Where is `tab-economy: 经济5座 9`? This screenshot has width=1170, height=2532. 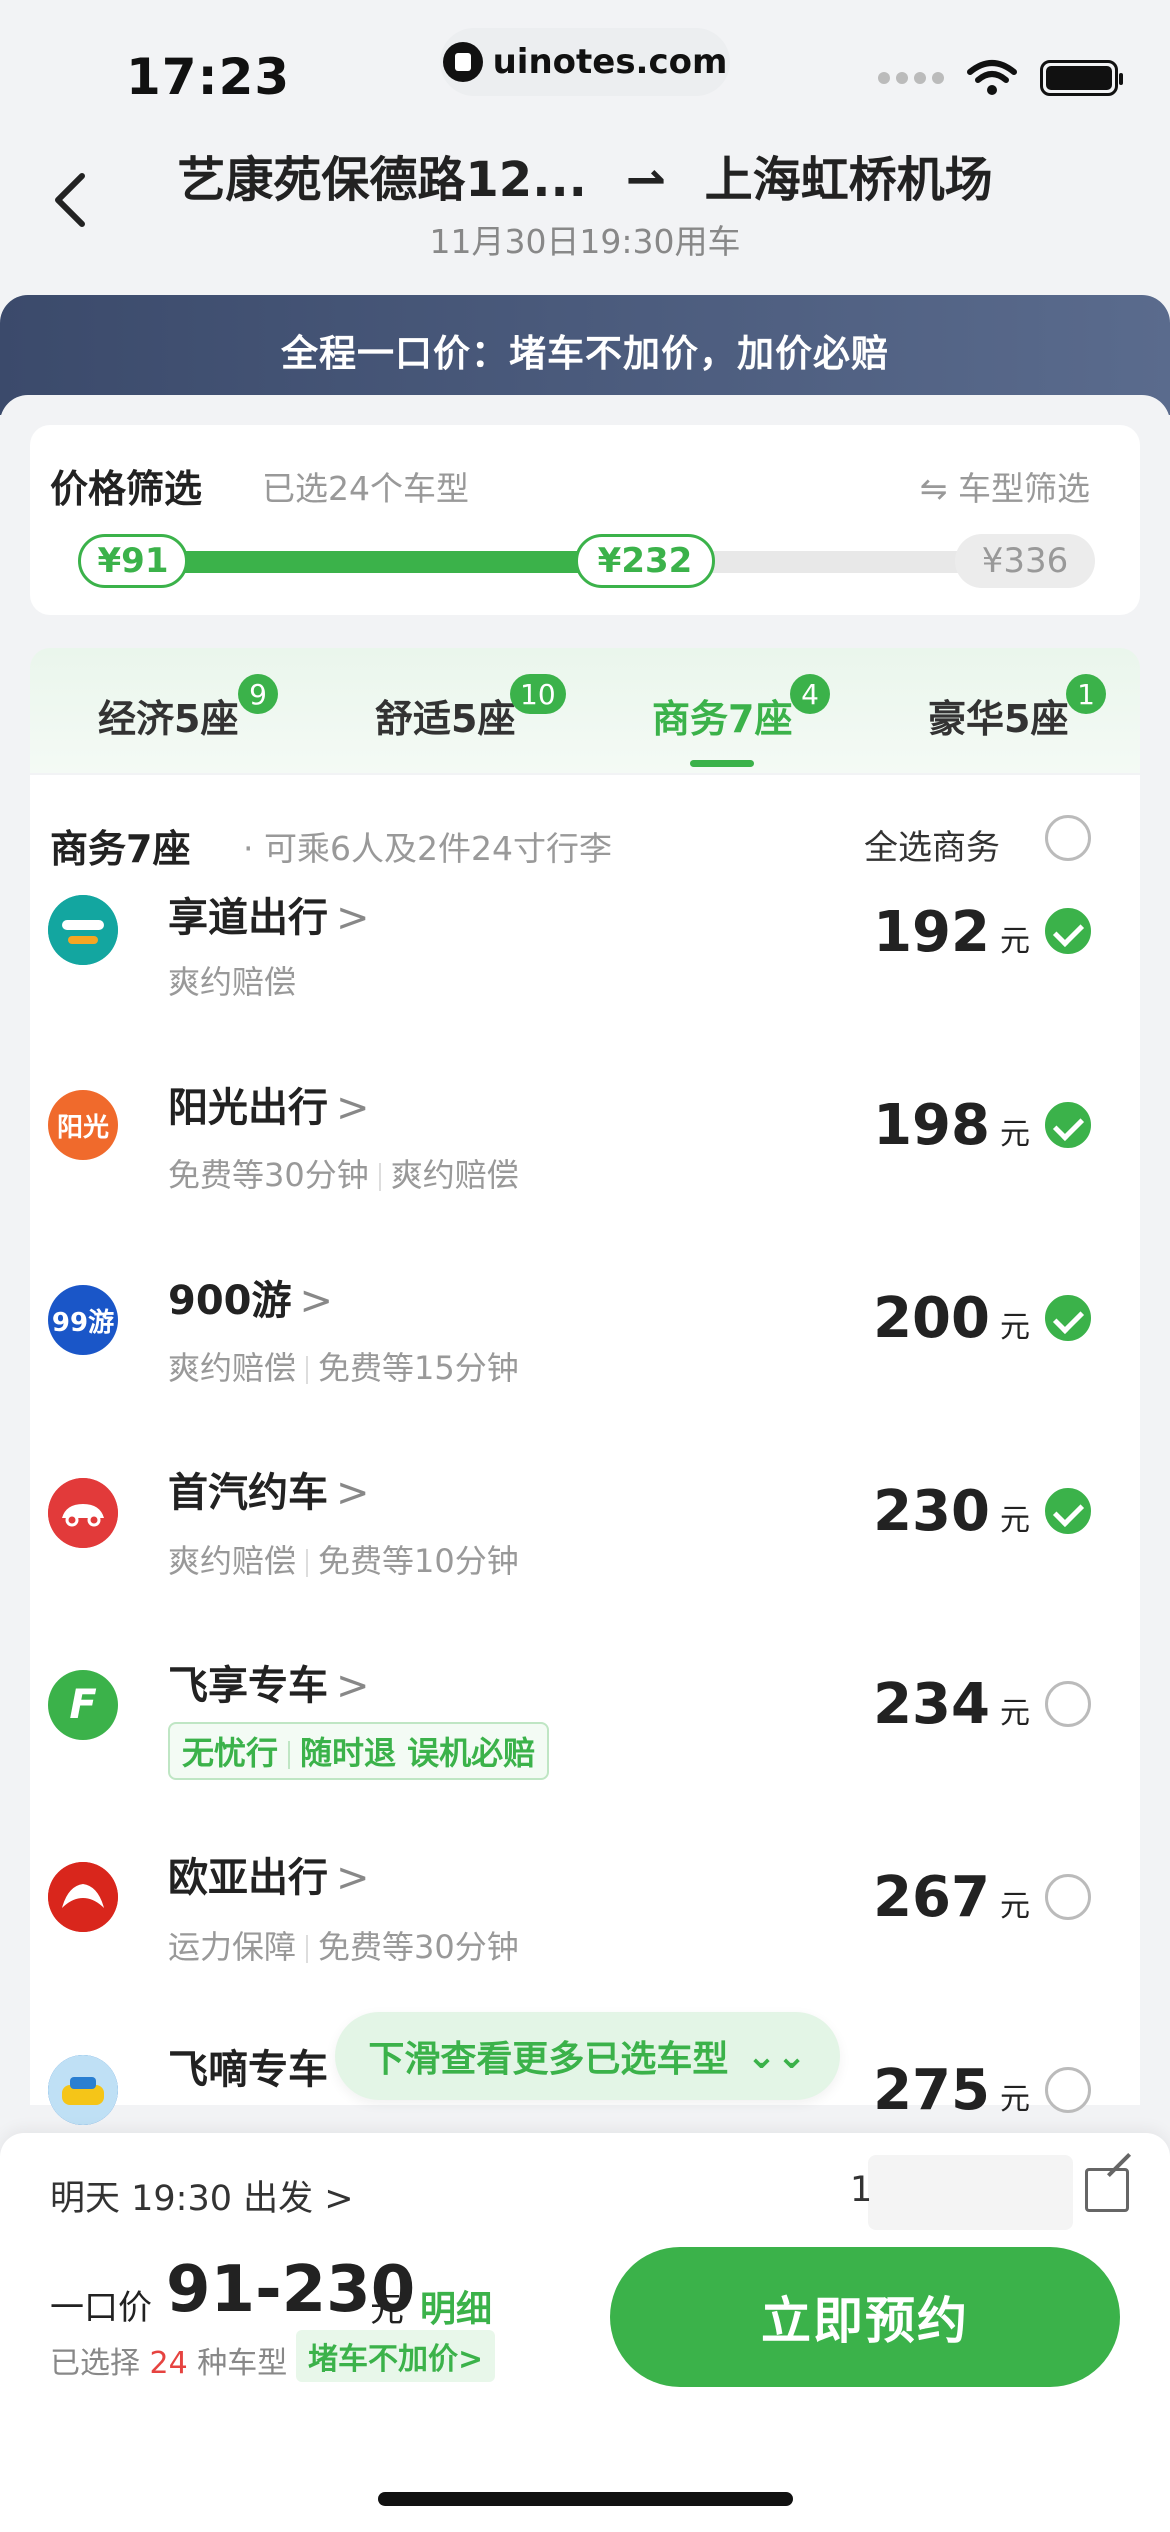 tab-economy: 经济5座 9 is located at coordinates (188, 708).